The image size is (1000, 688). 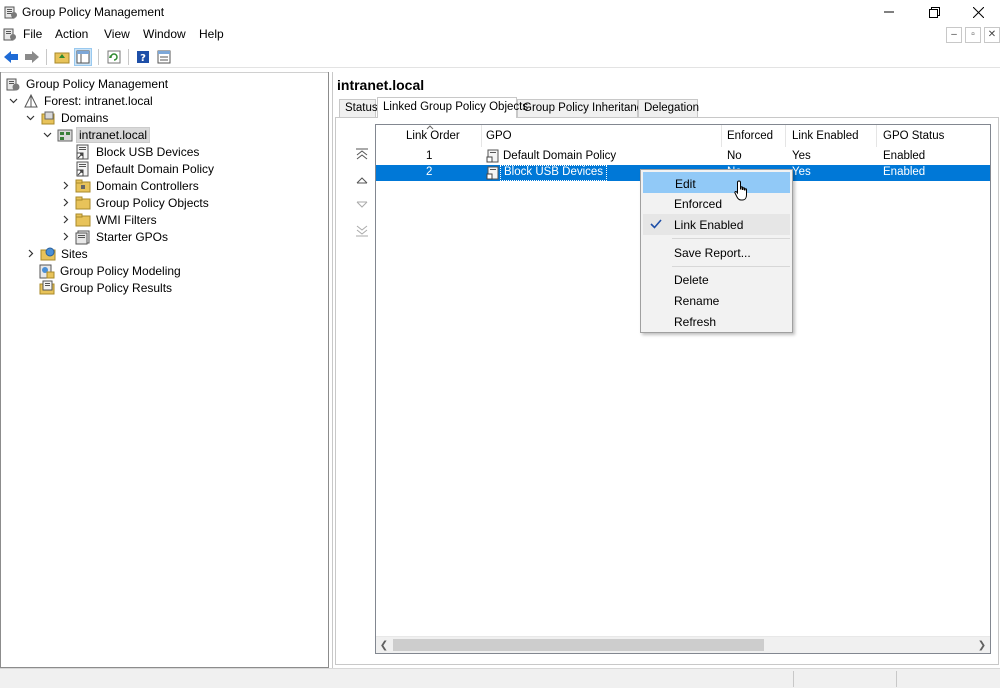 What do you see at coordinates (117, 34) in the screenshot?
I see `menu-view: View` at bounding box center [117, 34].